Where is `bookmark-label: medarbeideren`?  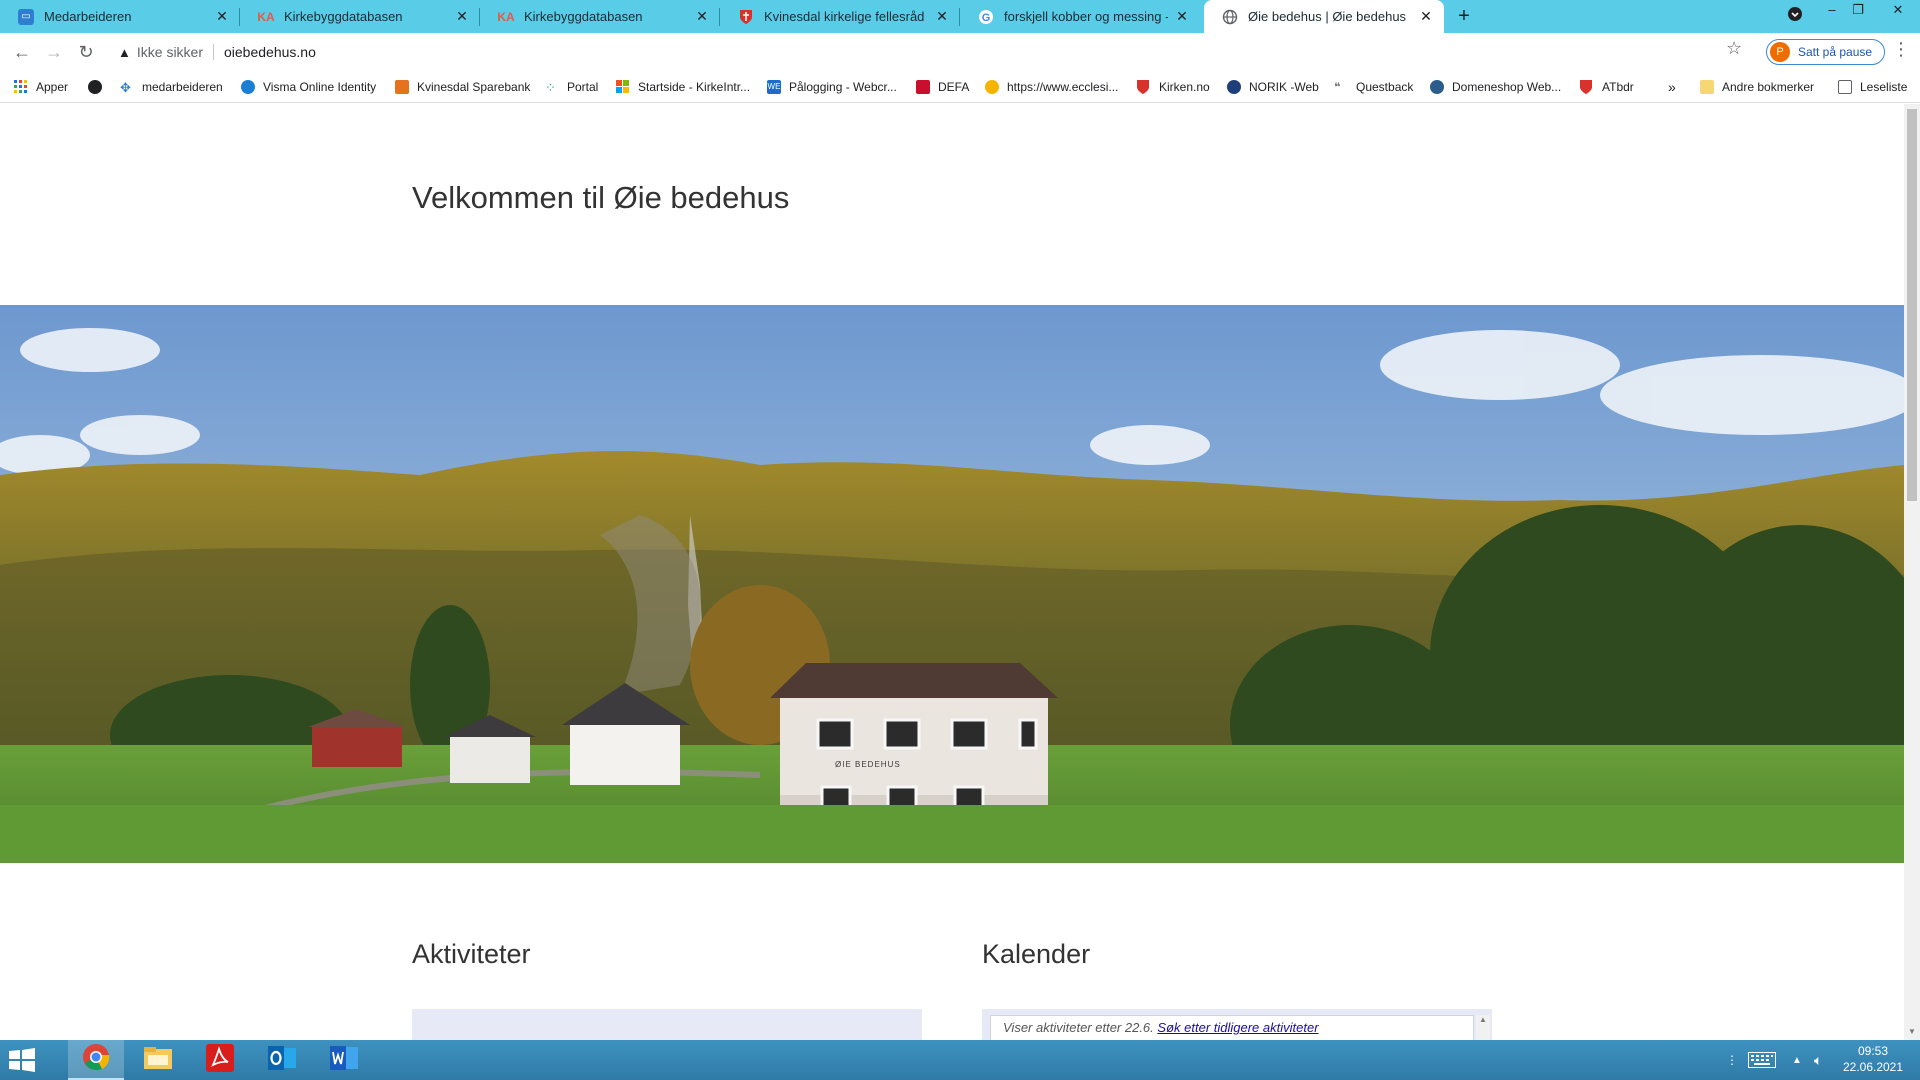
bookmark-label: medarbeideren is located at coordinates (182, 87).